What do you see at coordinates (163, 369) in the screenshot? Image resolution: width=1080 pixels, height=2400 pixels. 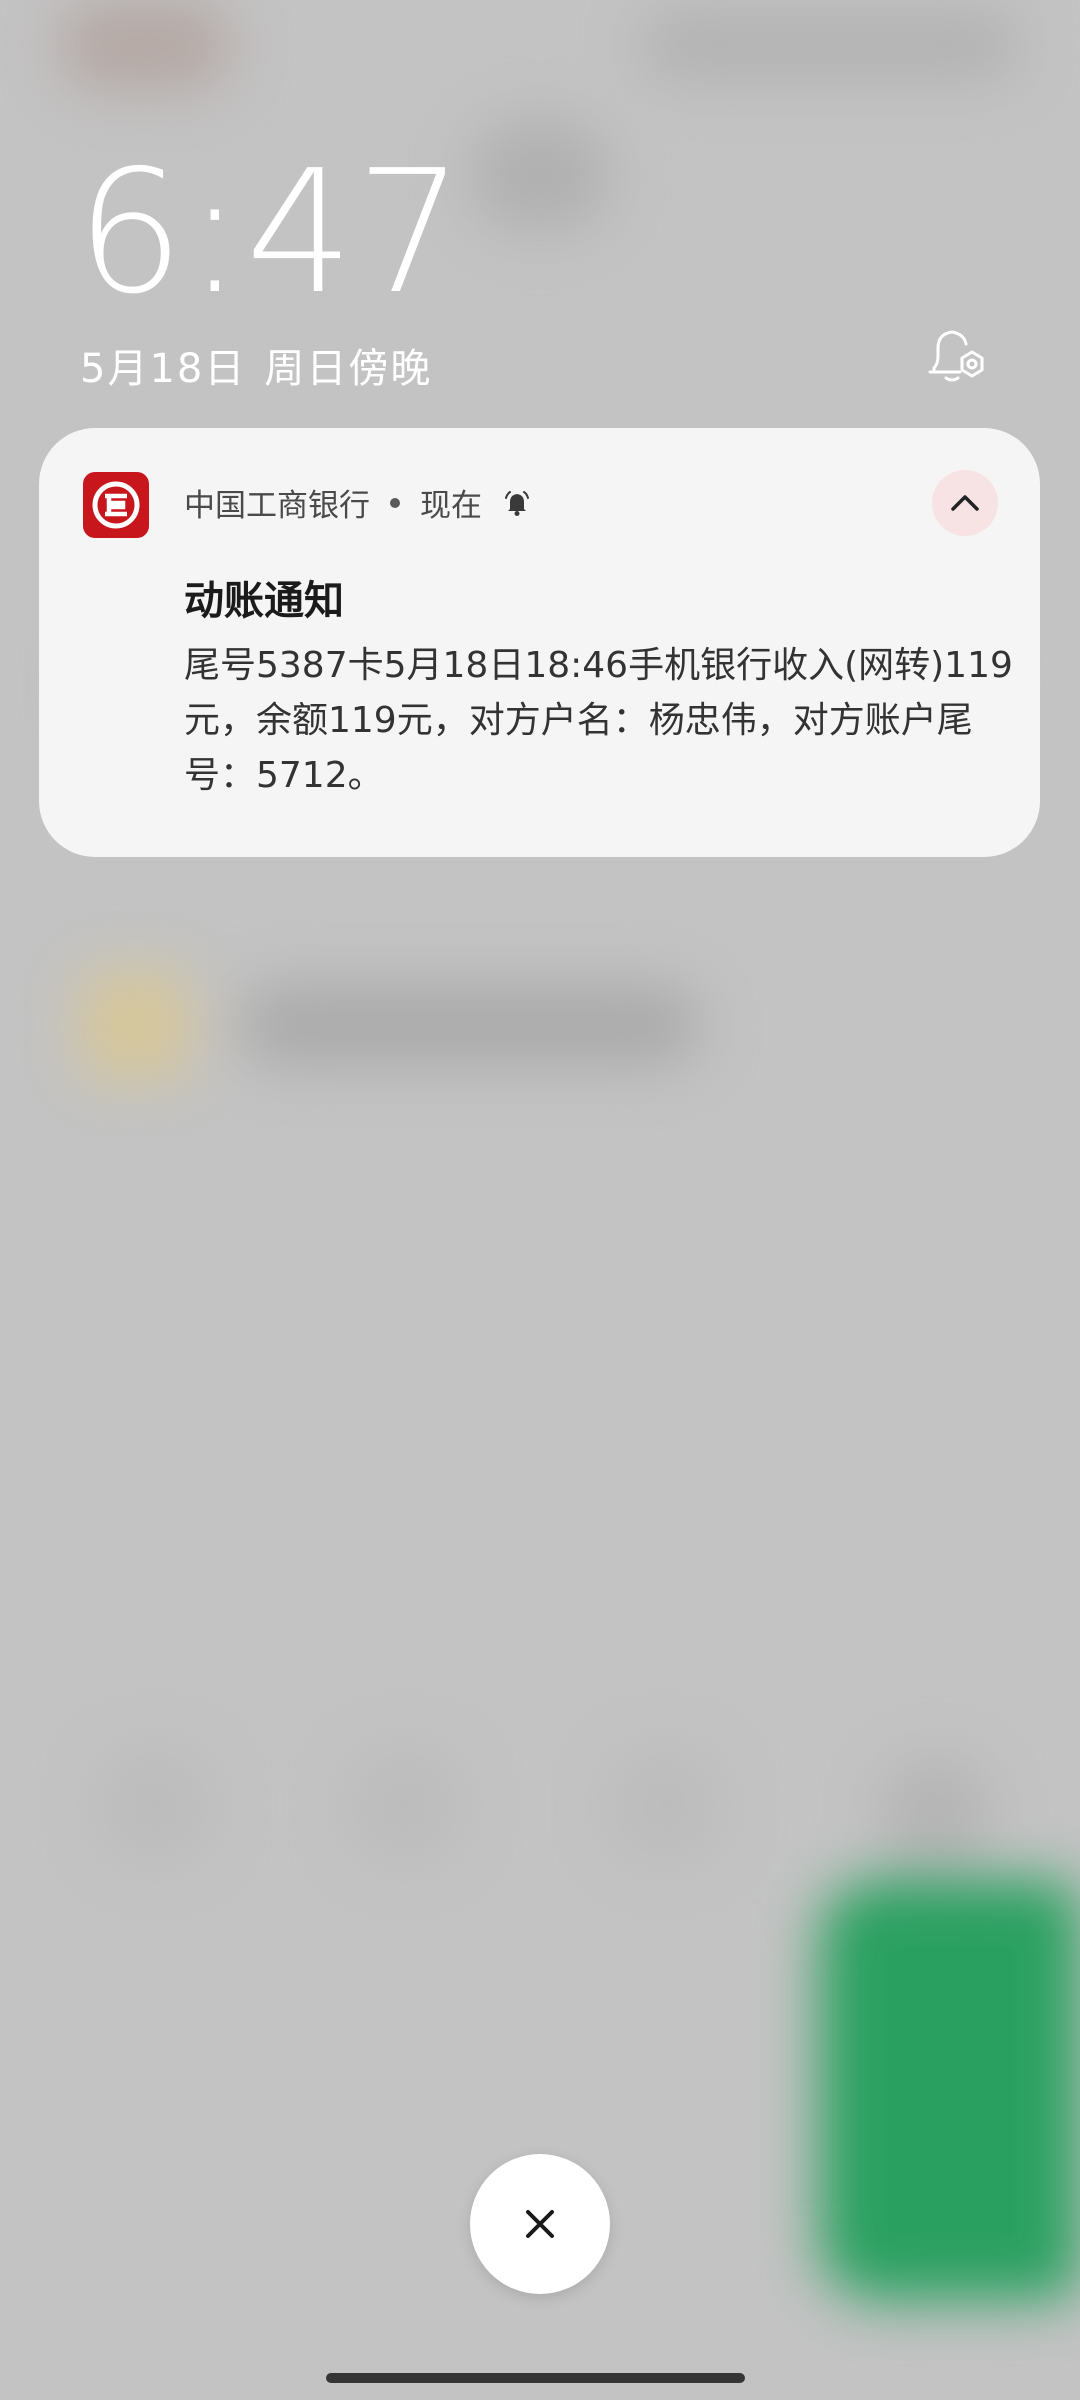 I see `date-label: 5月18日` at bounding box center [163, 369].